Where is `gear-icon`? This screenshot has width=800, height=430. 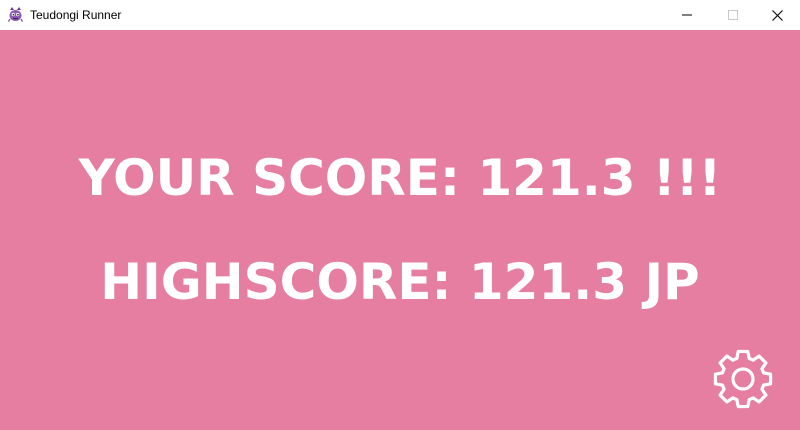 gear-icon is located at coordinates (743, 379).